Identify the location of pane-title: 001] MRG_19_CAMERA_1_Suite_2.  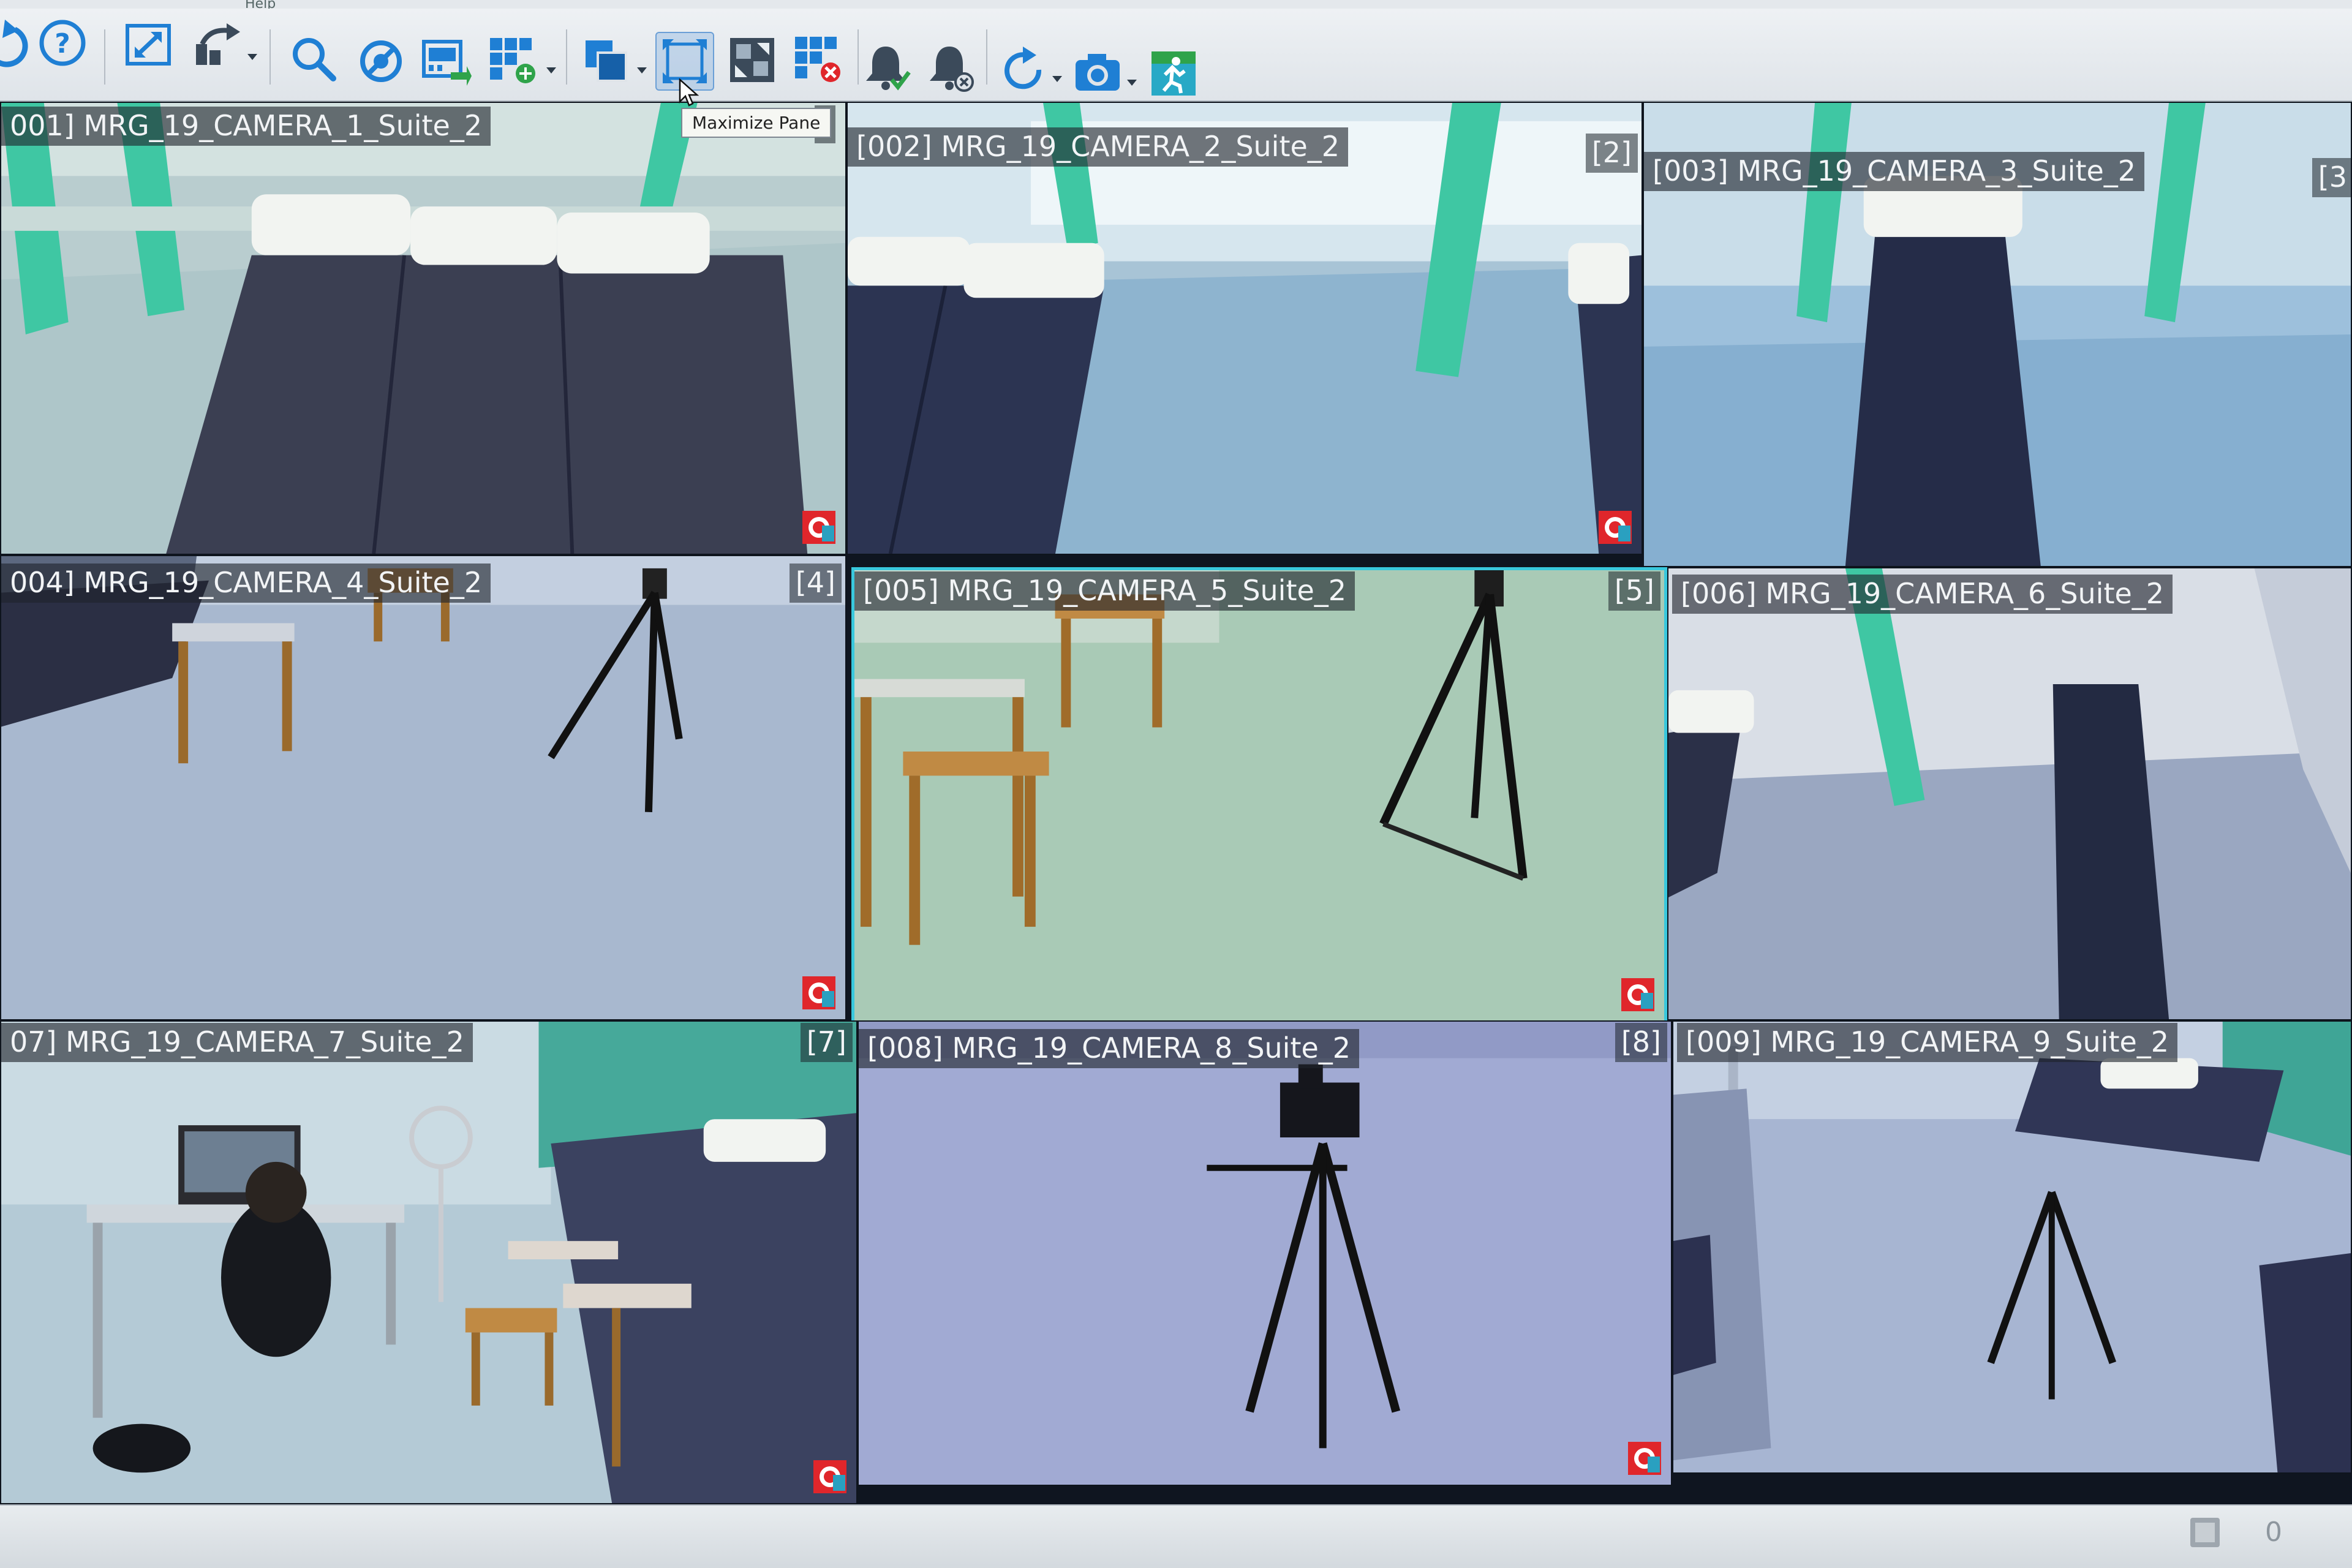
(246, 126).